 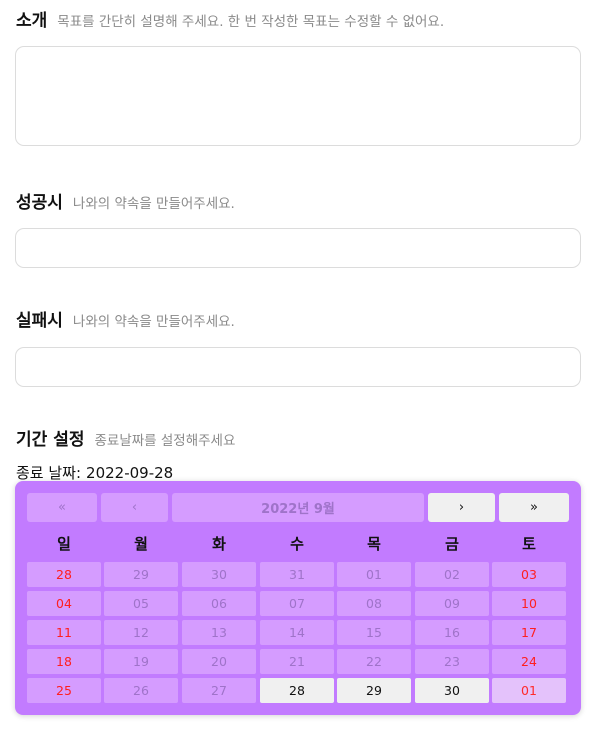 What do you see at coordinates (64, 632) in the screenshot?
I see `calendar-day: 11` at bounding box center [64, 632].